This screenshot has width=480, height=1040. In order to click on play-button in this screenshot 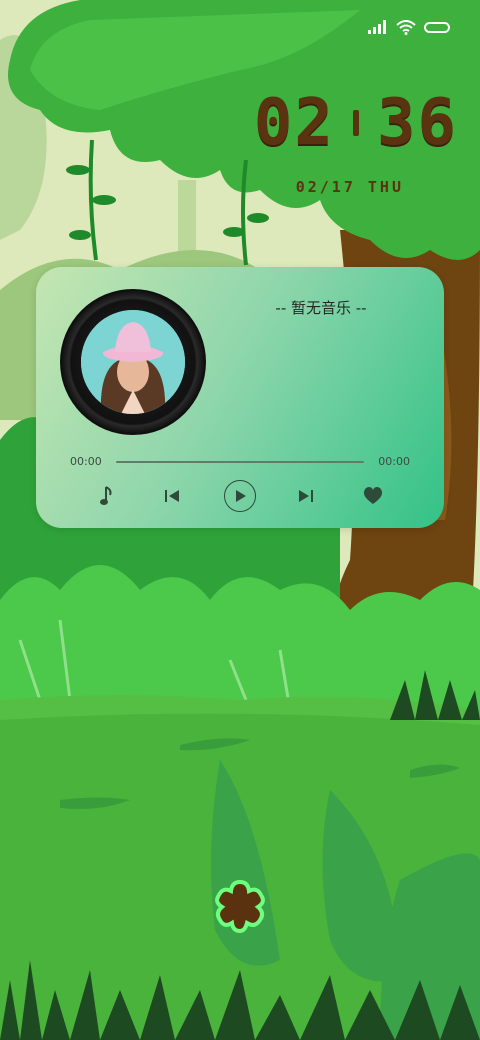, I will do `click(240, 496)`.